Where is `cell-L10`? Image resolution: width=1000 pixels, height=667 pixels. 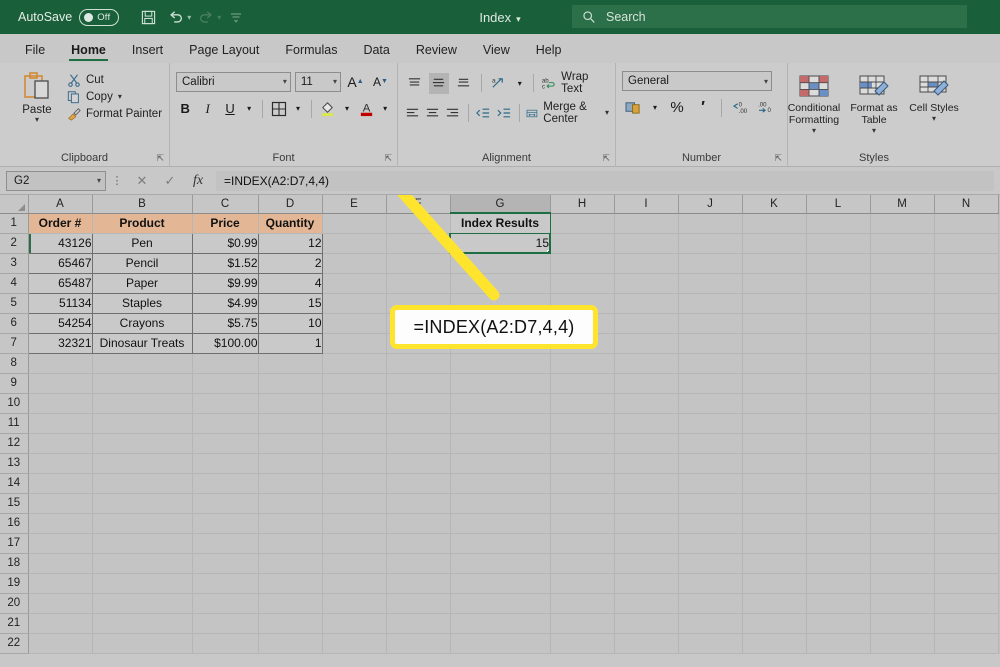 cell-L10 is located at coordinates (838, 403).